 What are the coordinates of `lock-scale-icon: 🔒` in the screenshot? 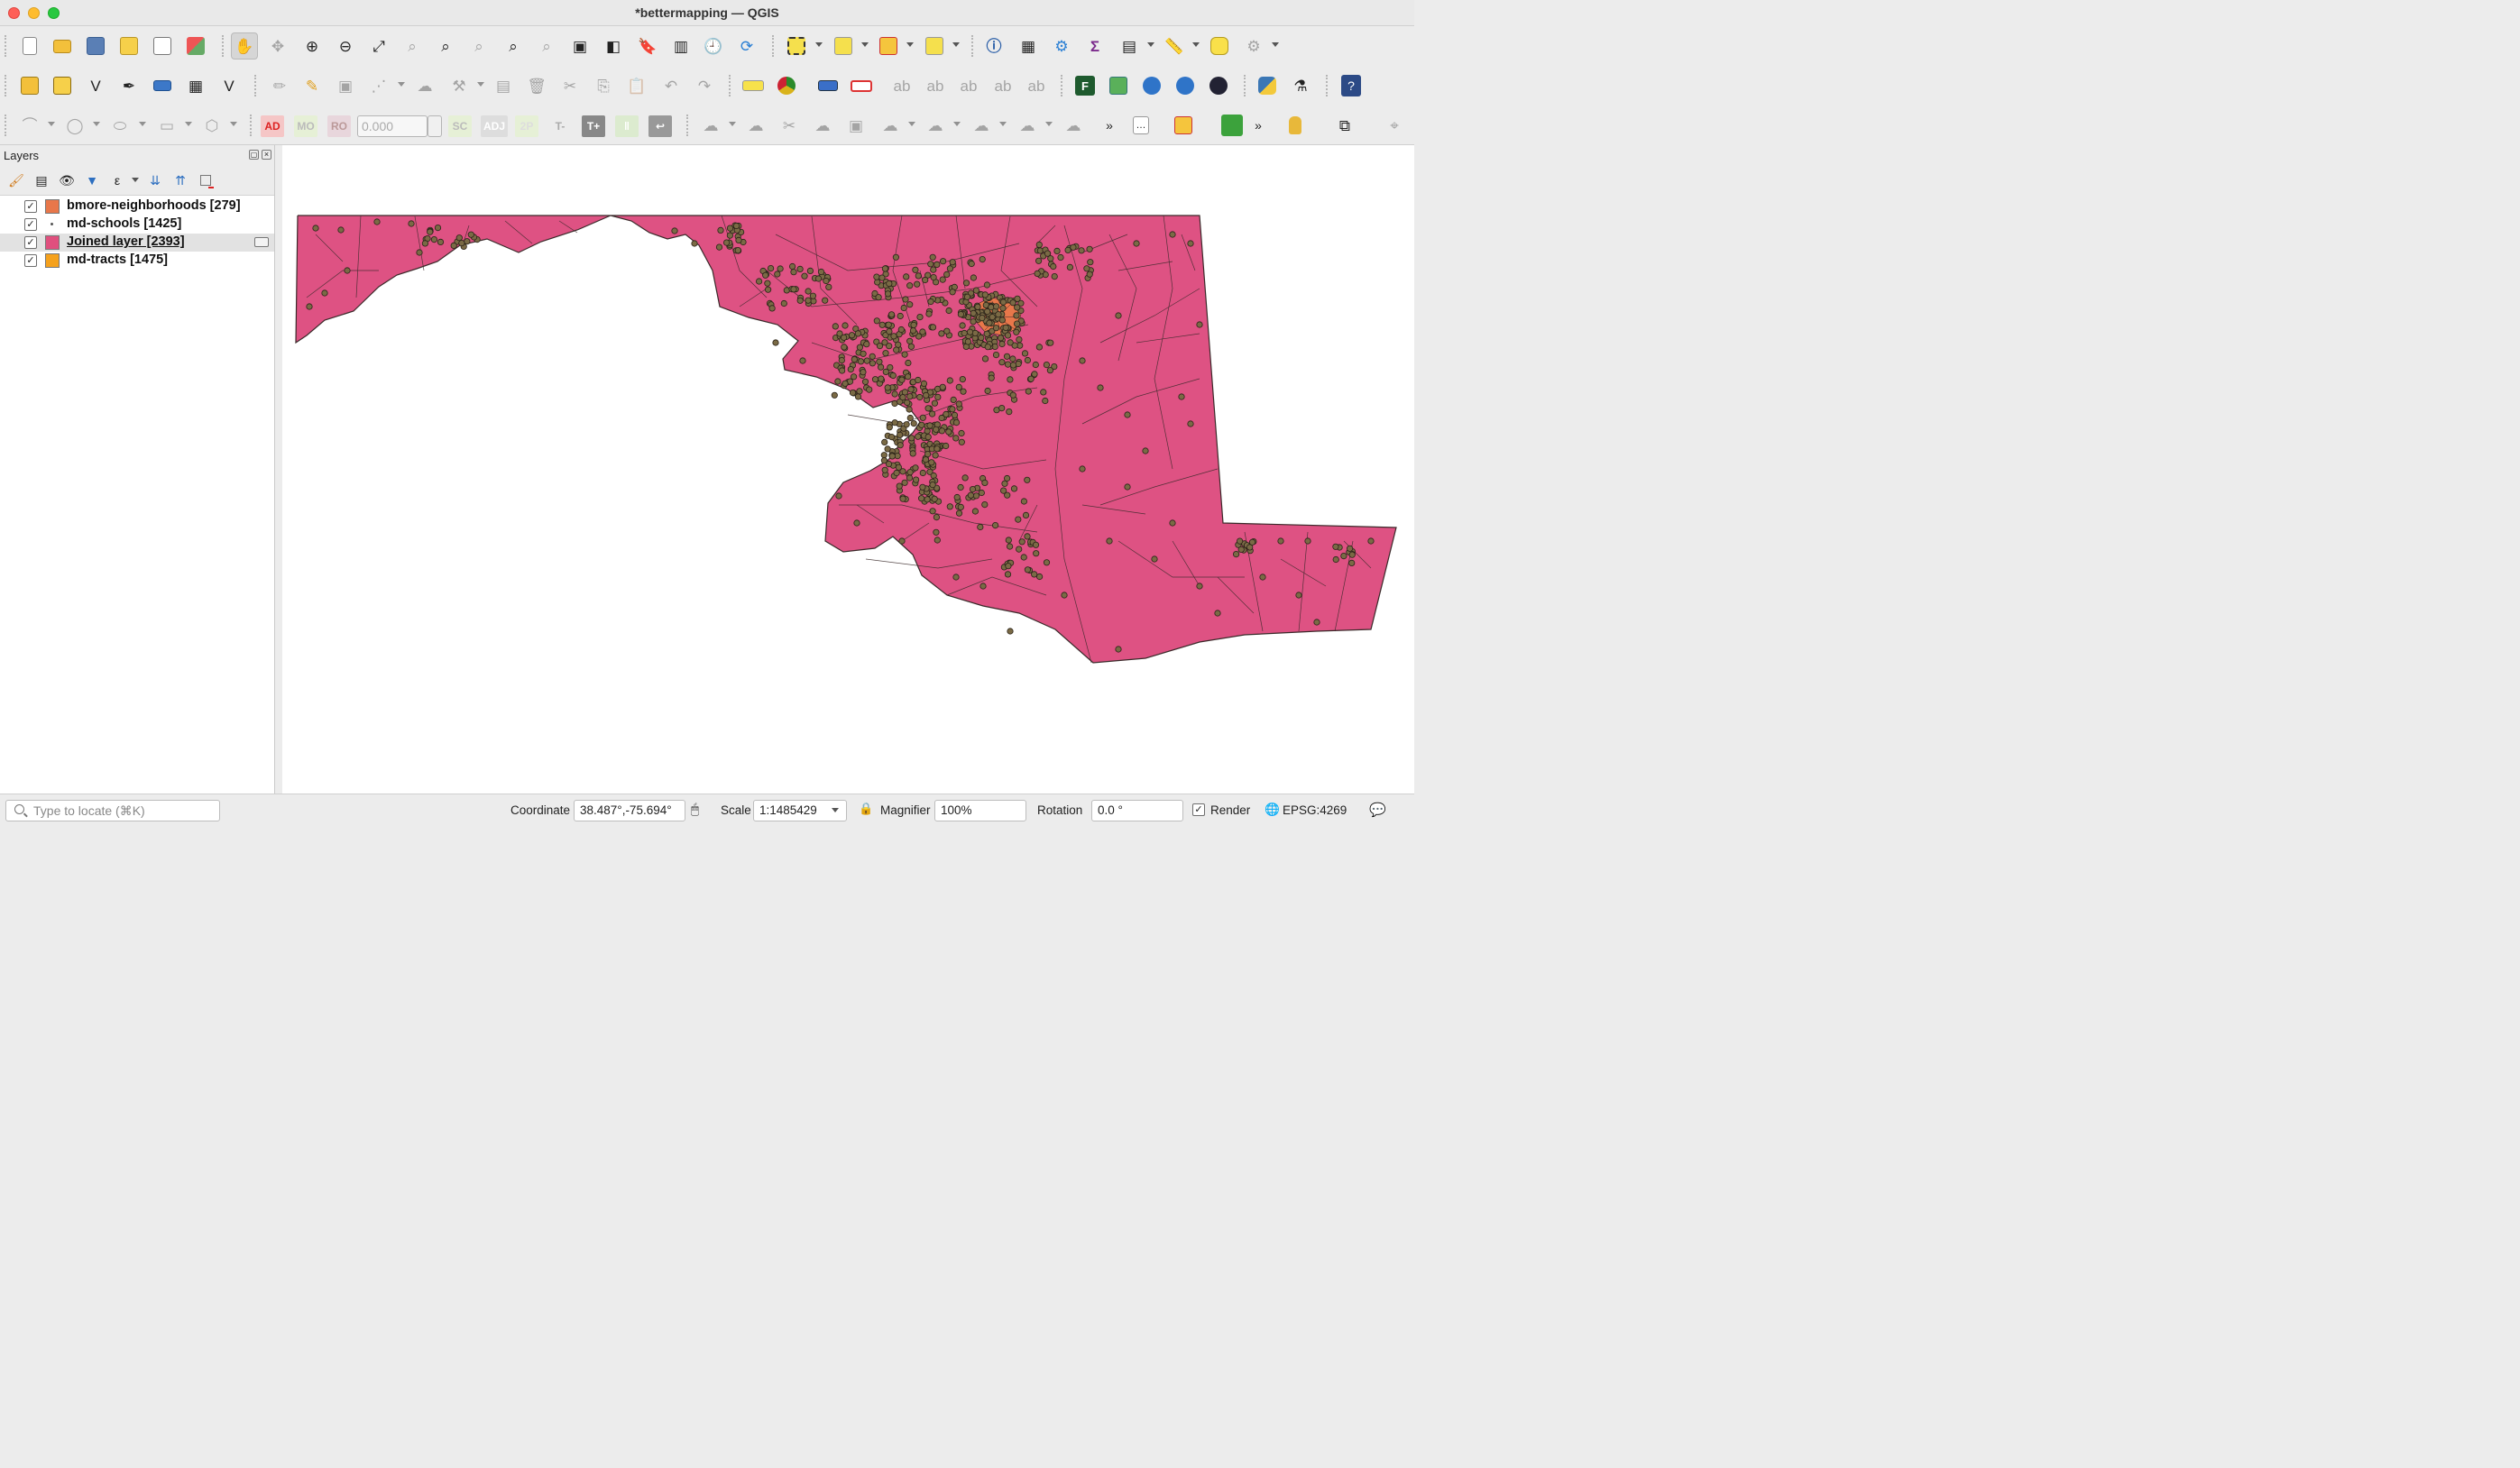 It's located at (866, 809).